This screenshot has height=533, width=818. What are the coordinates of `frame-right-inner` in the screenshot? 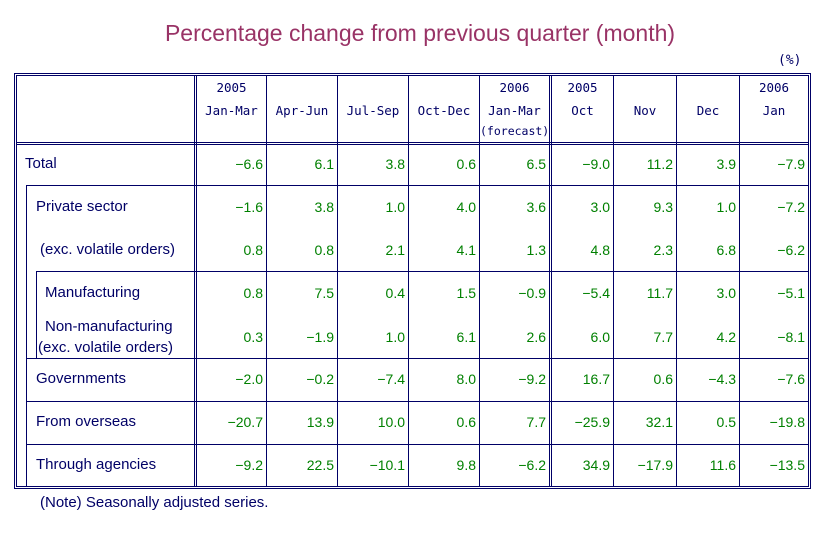 It's located at (808, 281).